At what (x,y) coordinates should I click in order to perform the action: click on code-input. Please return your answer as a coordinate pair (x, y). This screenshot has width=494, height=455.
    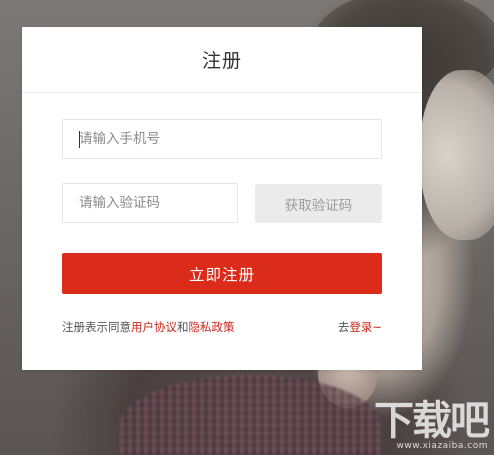
    Looking at the image, I should click on (150, 203).